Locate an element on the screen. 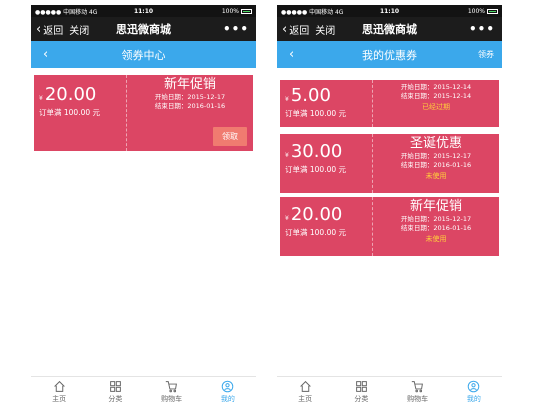 This screenshot has width=541, height=411. page-title: 领券中心 is located at coordinates (143, 55).